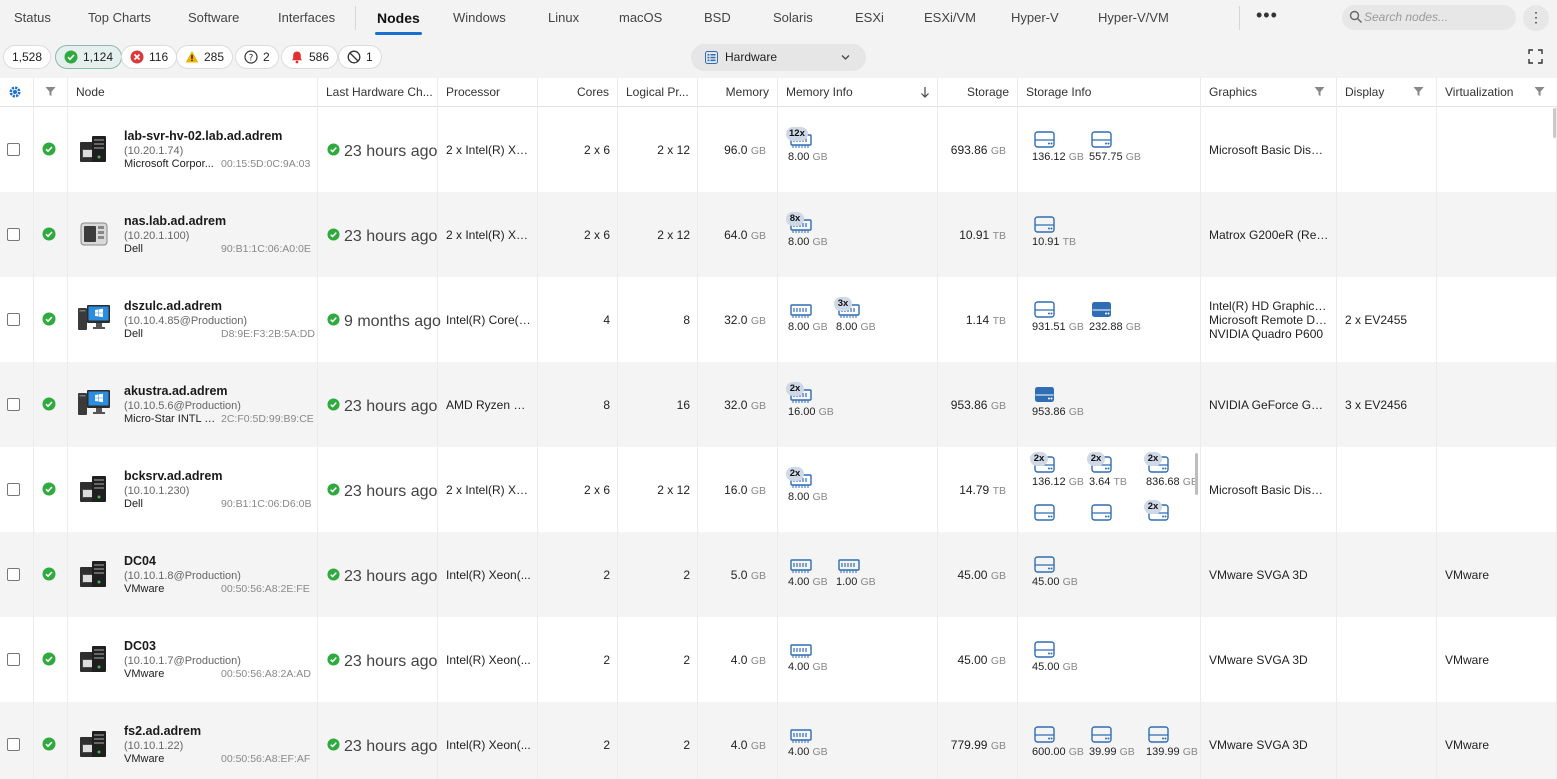  What do you see at coordinates (398, 18) in the screenshot?
I see `tab-nodes: Nodes` at bounding box center [398, 18].